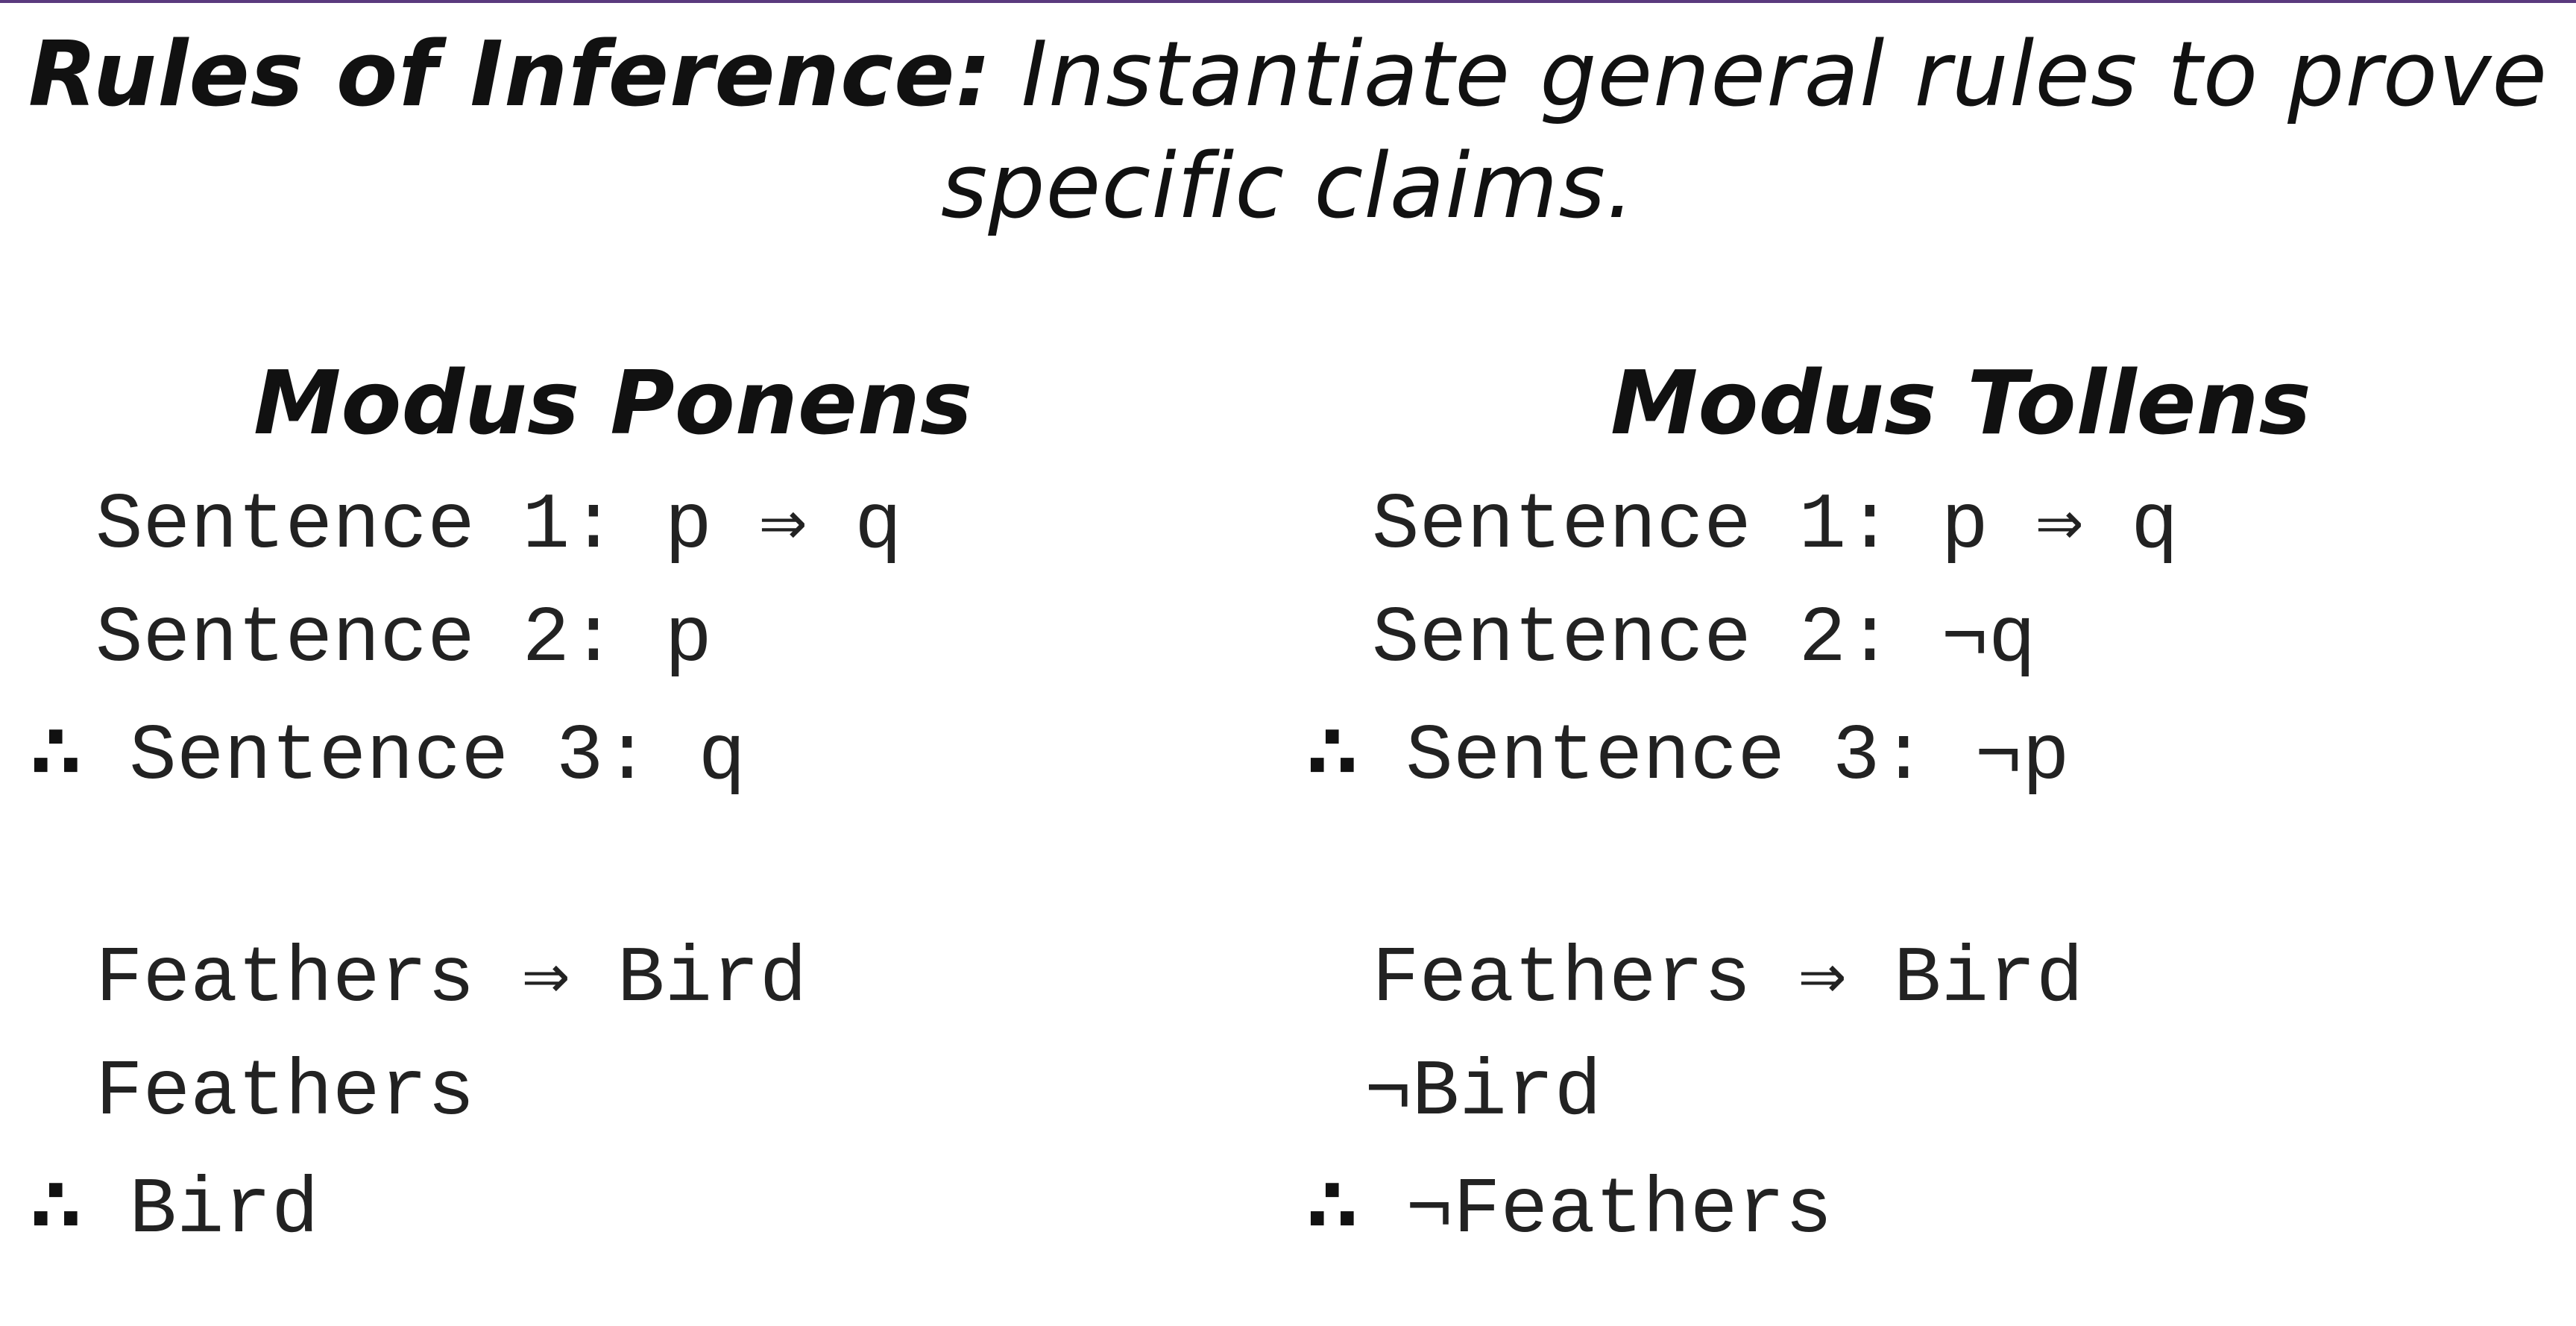 The height and width of the screenshot is (1326, 2576). Describe the element at coordinates (224, 1210) in the screenshot. I see `mp-example-conclusion: Bird` at that location.